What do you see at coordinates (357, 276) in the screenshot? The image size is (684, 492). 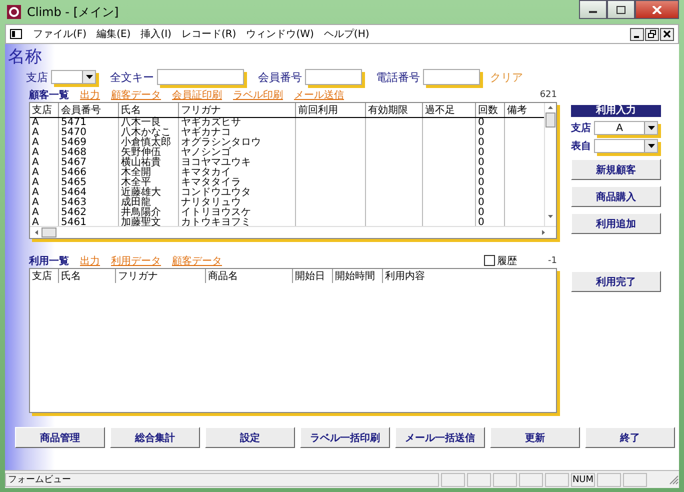 I see `column-header: 開始時間` at bounding box center [357, 276].